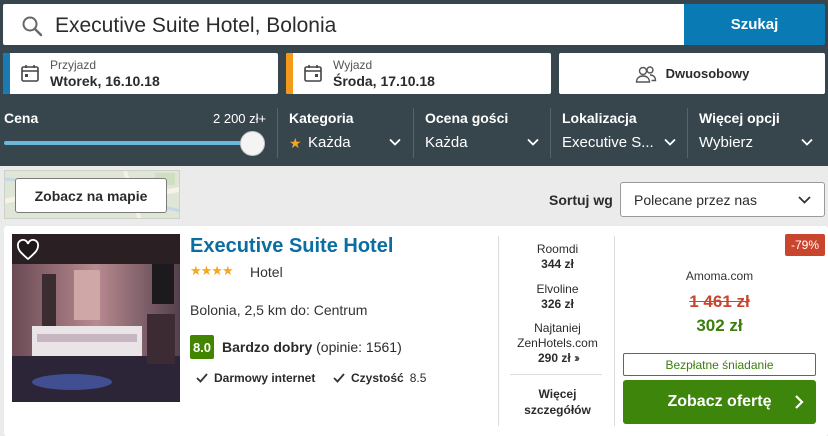  Describe the element at coordinates (577, 358) in the screenshot. I see `chevrons-right-icon: ›››` at that location.